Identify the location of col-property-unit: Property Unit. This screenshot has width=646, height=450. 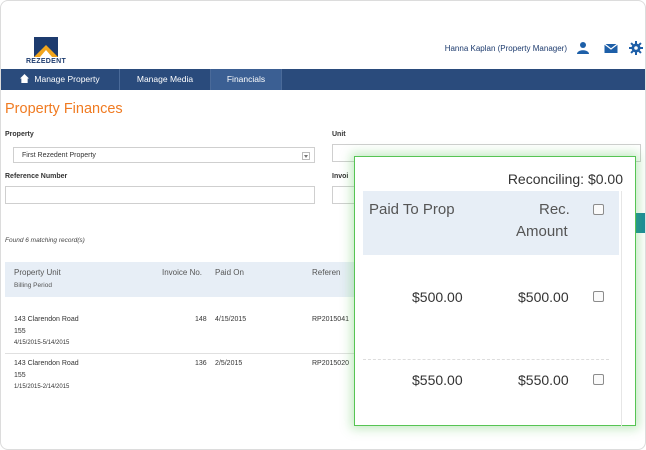
(37, 272).